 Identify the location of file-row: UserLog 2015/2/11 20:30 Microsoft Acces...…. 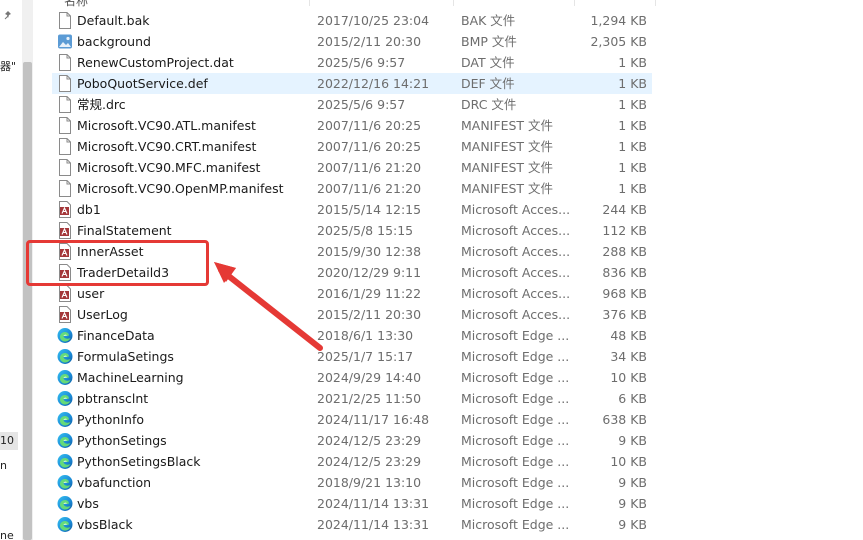
(352, 314).